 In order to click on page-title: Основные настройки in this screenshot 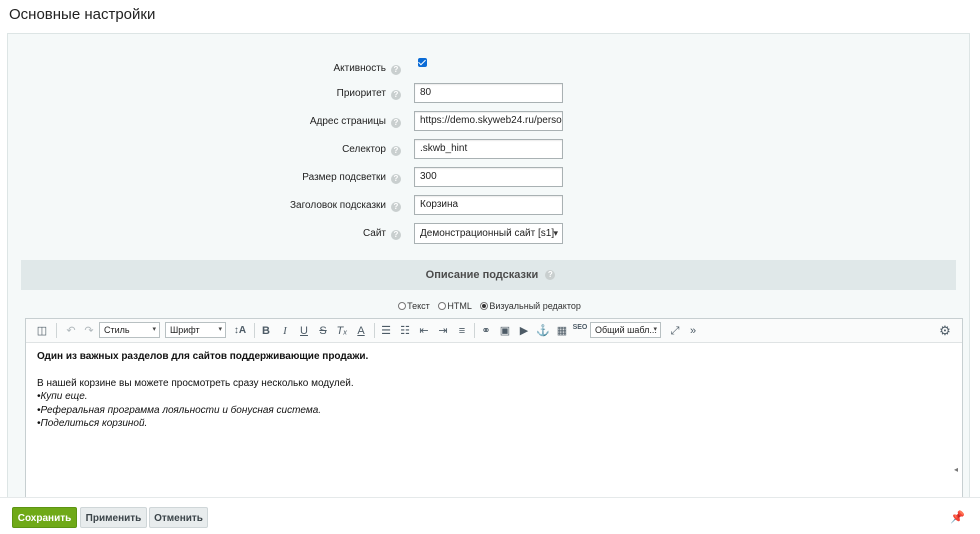, I will do `click(82, 14)`.